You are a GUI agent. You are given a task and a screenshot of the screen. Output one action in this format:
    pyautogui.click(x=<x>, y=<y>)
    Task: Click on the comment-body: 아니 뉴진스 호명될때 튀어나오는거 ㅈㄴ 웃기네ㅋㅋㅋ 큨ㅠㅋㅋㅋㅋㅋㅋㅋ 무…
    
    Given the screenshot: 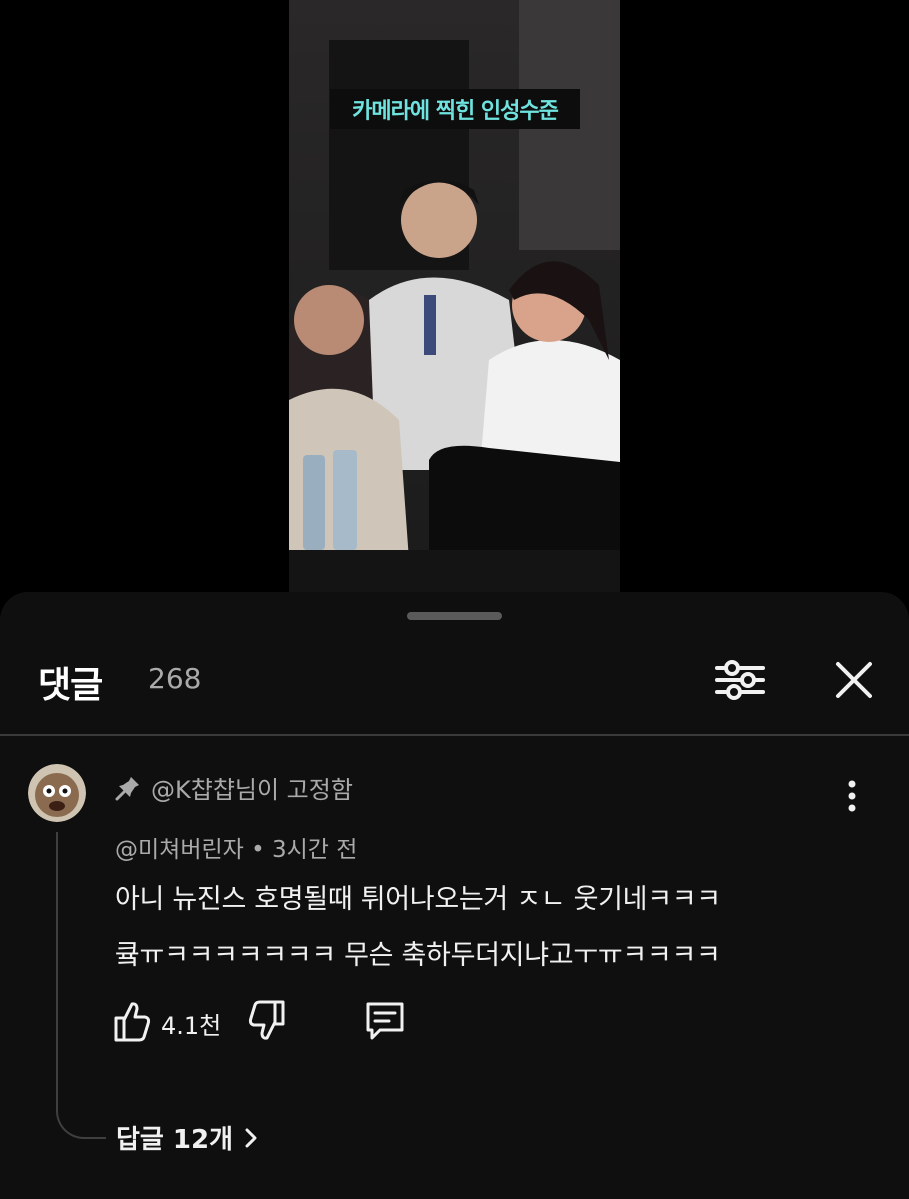 What is the action you would take?
    pyautogui.click(x=485, y=928)
    